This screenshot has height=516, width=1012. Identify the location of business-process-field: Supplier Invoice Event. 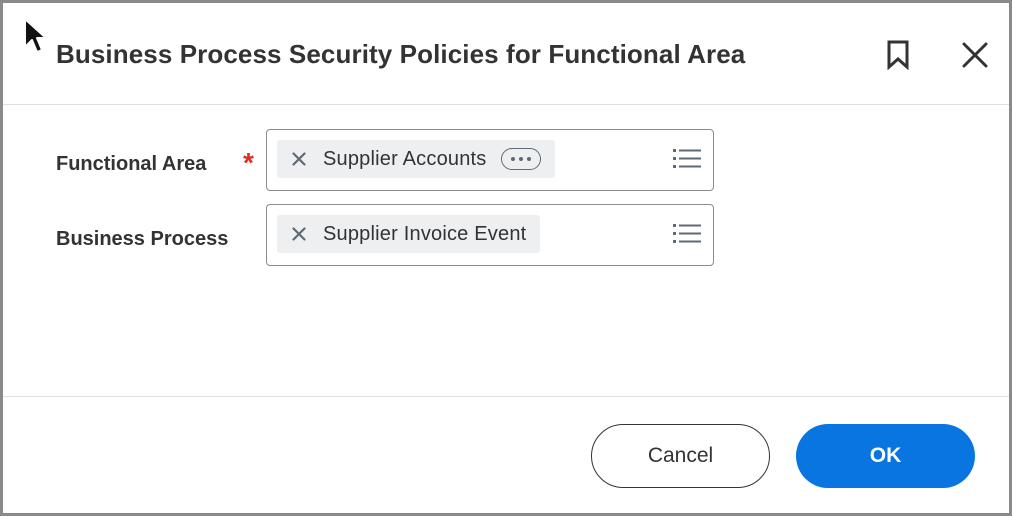
(490, 235).